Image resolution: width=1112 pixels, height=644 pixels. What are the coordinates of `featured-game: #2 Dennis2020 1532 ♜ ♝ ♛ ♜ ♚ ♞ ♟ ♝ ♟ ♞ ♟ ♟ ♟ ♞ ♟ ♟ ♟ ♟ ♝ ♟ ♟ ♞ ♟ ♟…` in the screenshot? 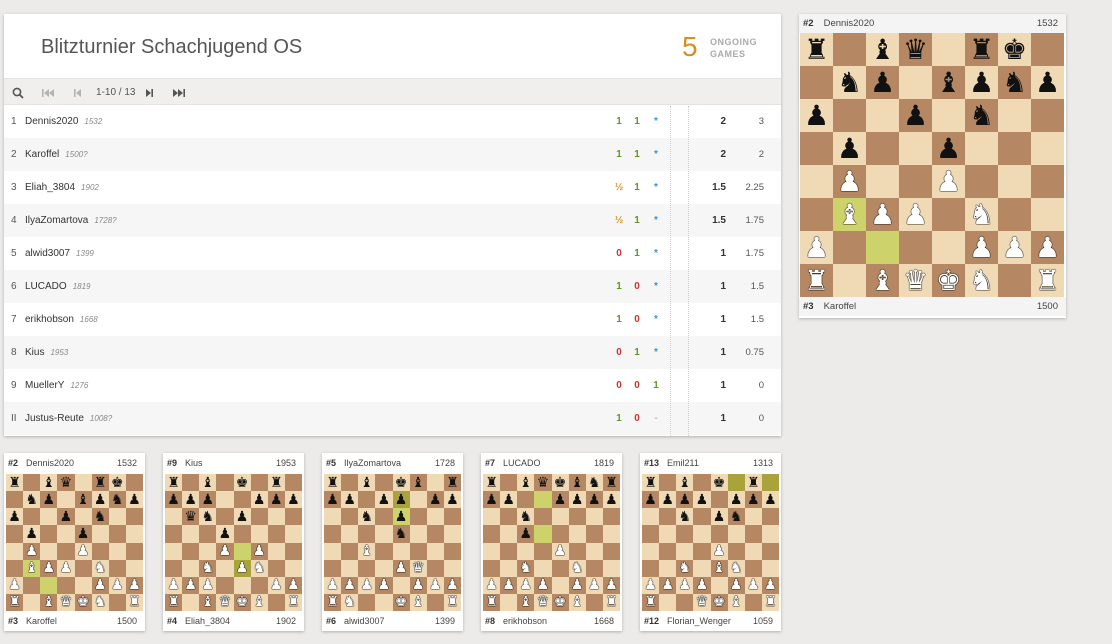 It's located at (932, 166).